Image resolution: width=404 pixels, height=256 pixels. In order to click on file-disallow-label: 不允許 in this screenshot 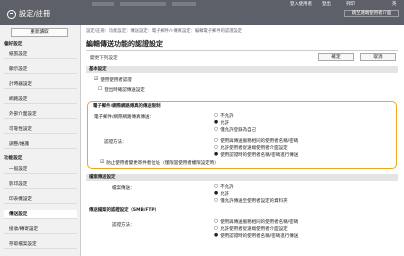, I will do `click(227, 187)`.